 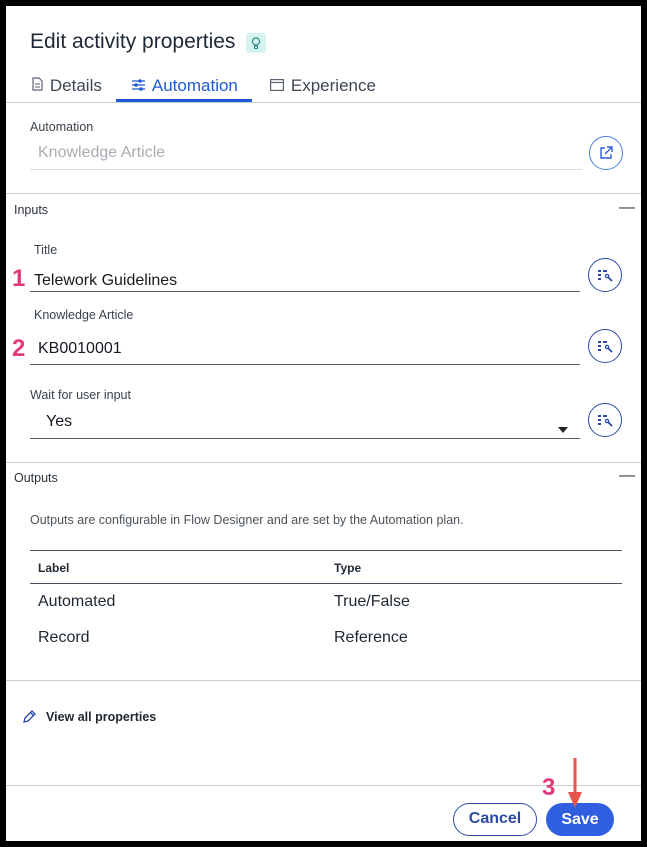 What do you see at coordinates (19, 348) in the screenshot?
I see `step-2-marker: 2` at bounding box center [19, 348].